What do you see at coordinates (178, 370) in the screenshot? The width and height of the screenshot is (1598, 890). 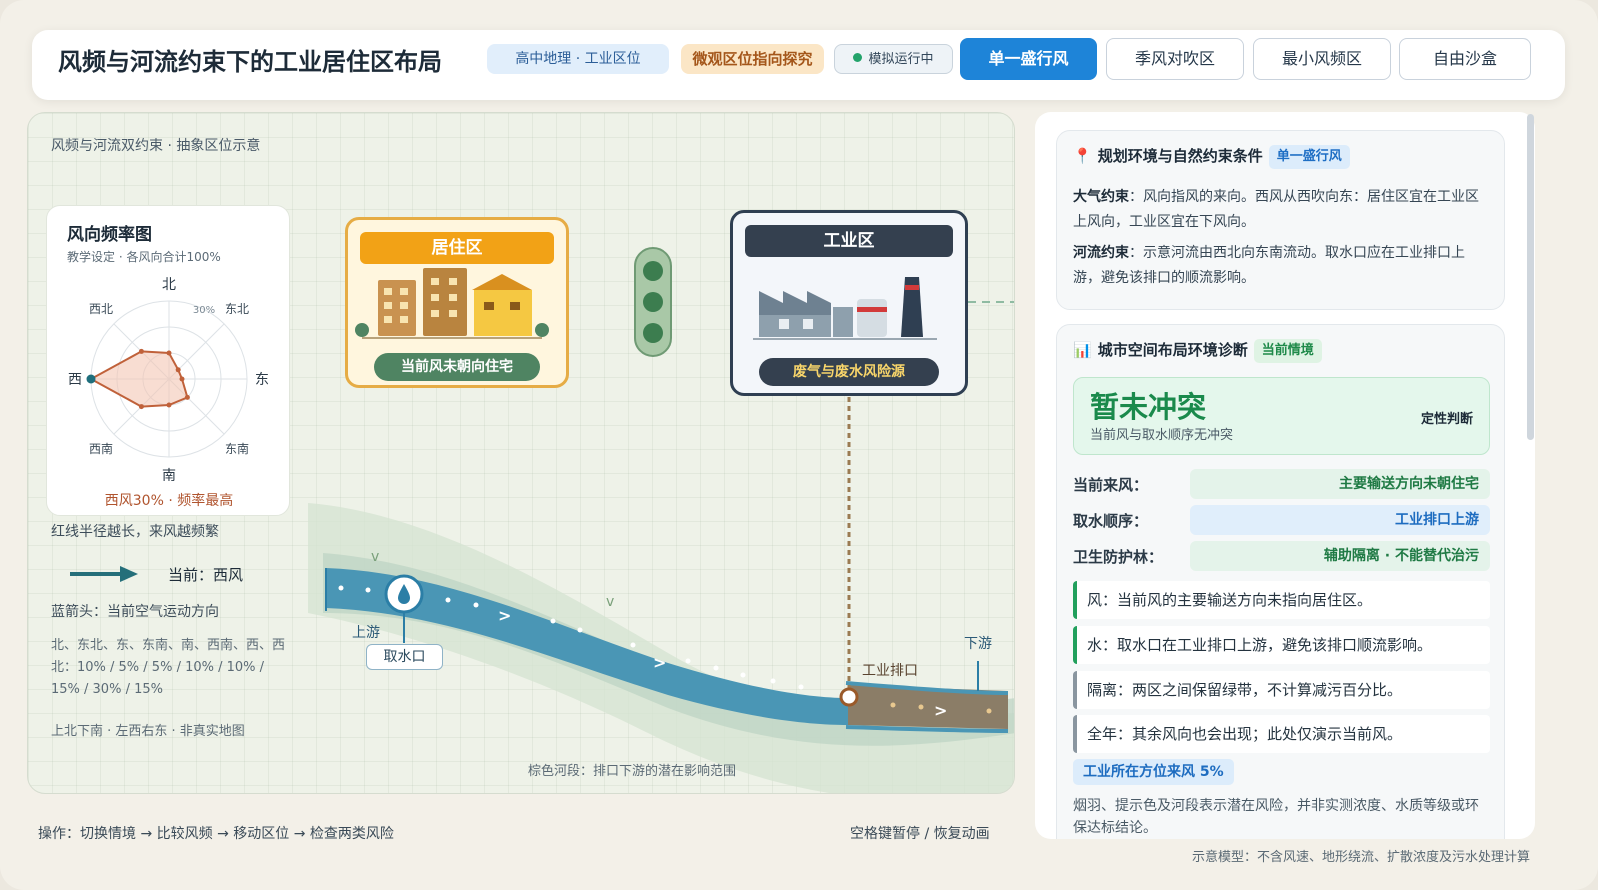 I see `rose-point-东北` at bounding box center [178, 370].